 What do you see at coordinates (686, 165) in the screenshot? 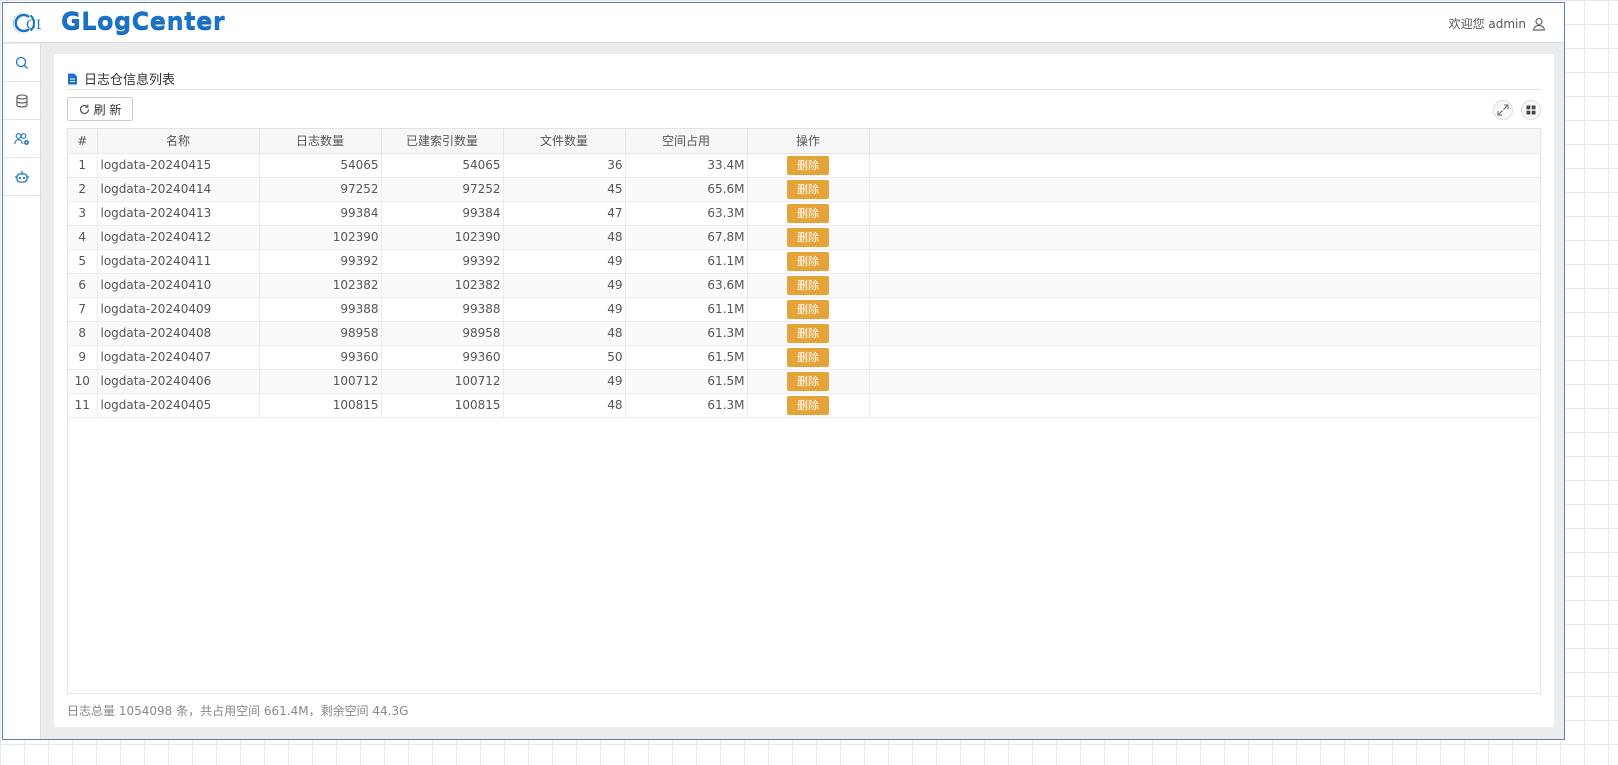
I see `space-used: 33.4M` at bounding box center [686, 165].